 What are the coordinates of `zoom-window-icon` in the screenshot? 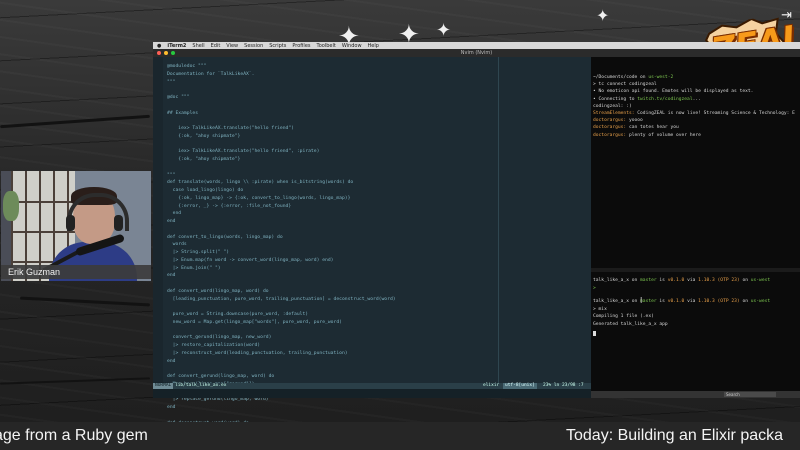 It's located at (173, 53).